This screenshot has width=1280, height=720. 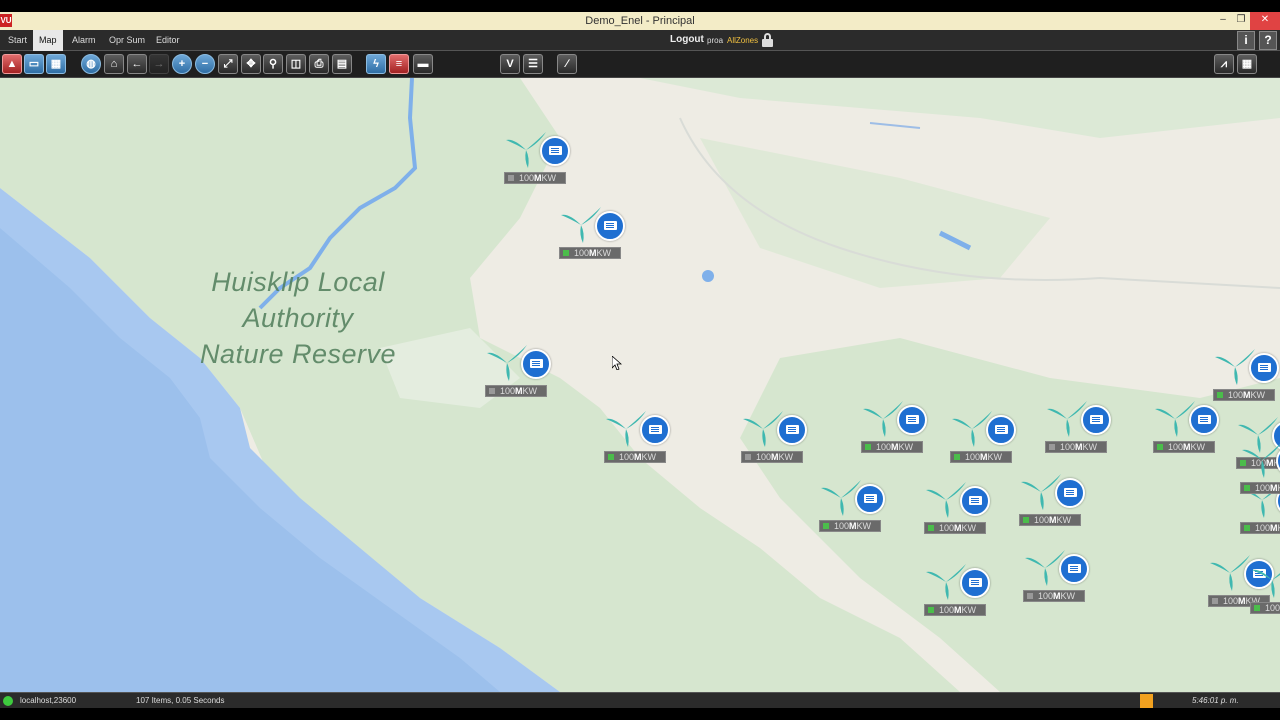 What do you see at coordinates (8, 701) in the screenshot?
I see `connection-status-icon` at bounding box center [8, 701].